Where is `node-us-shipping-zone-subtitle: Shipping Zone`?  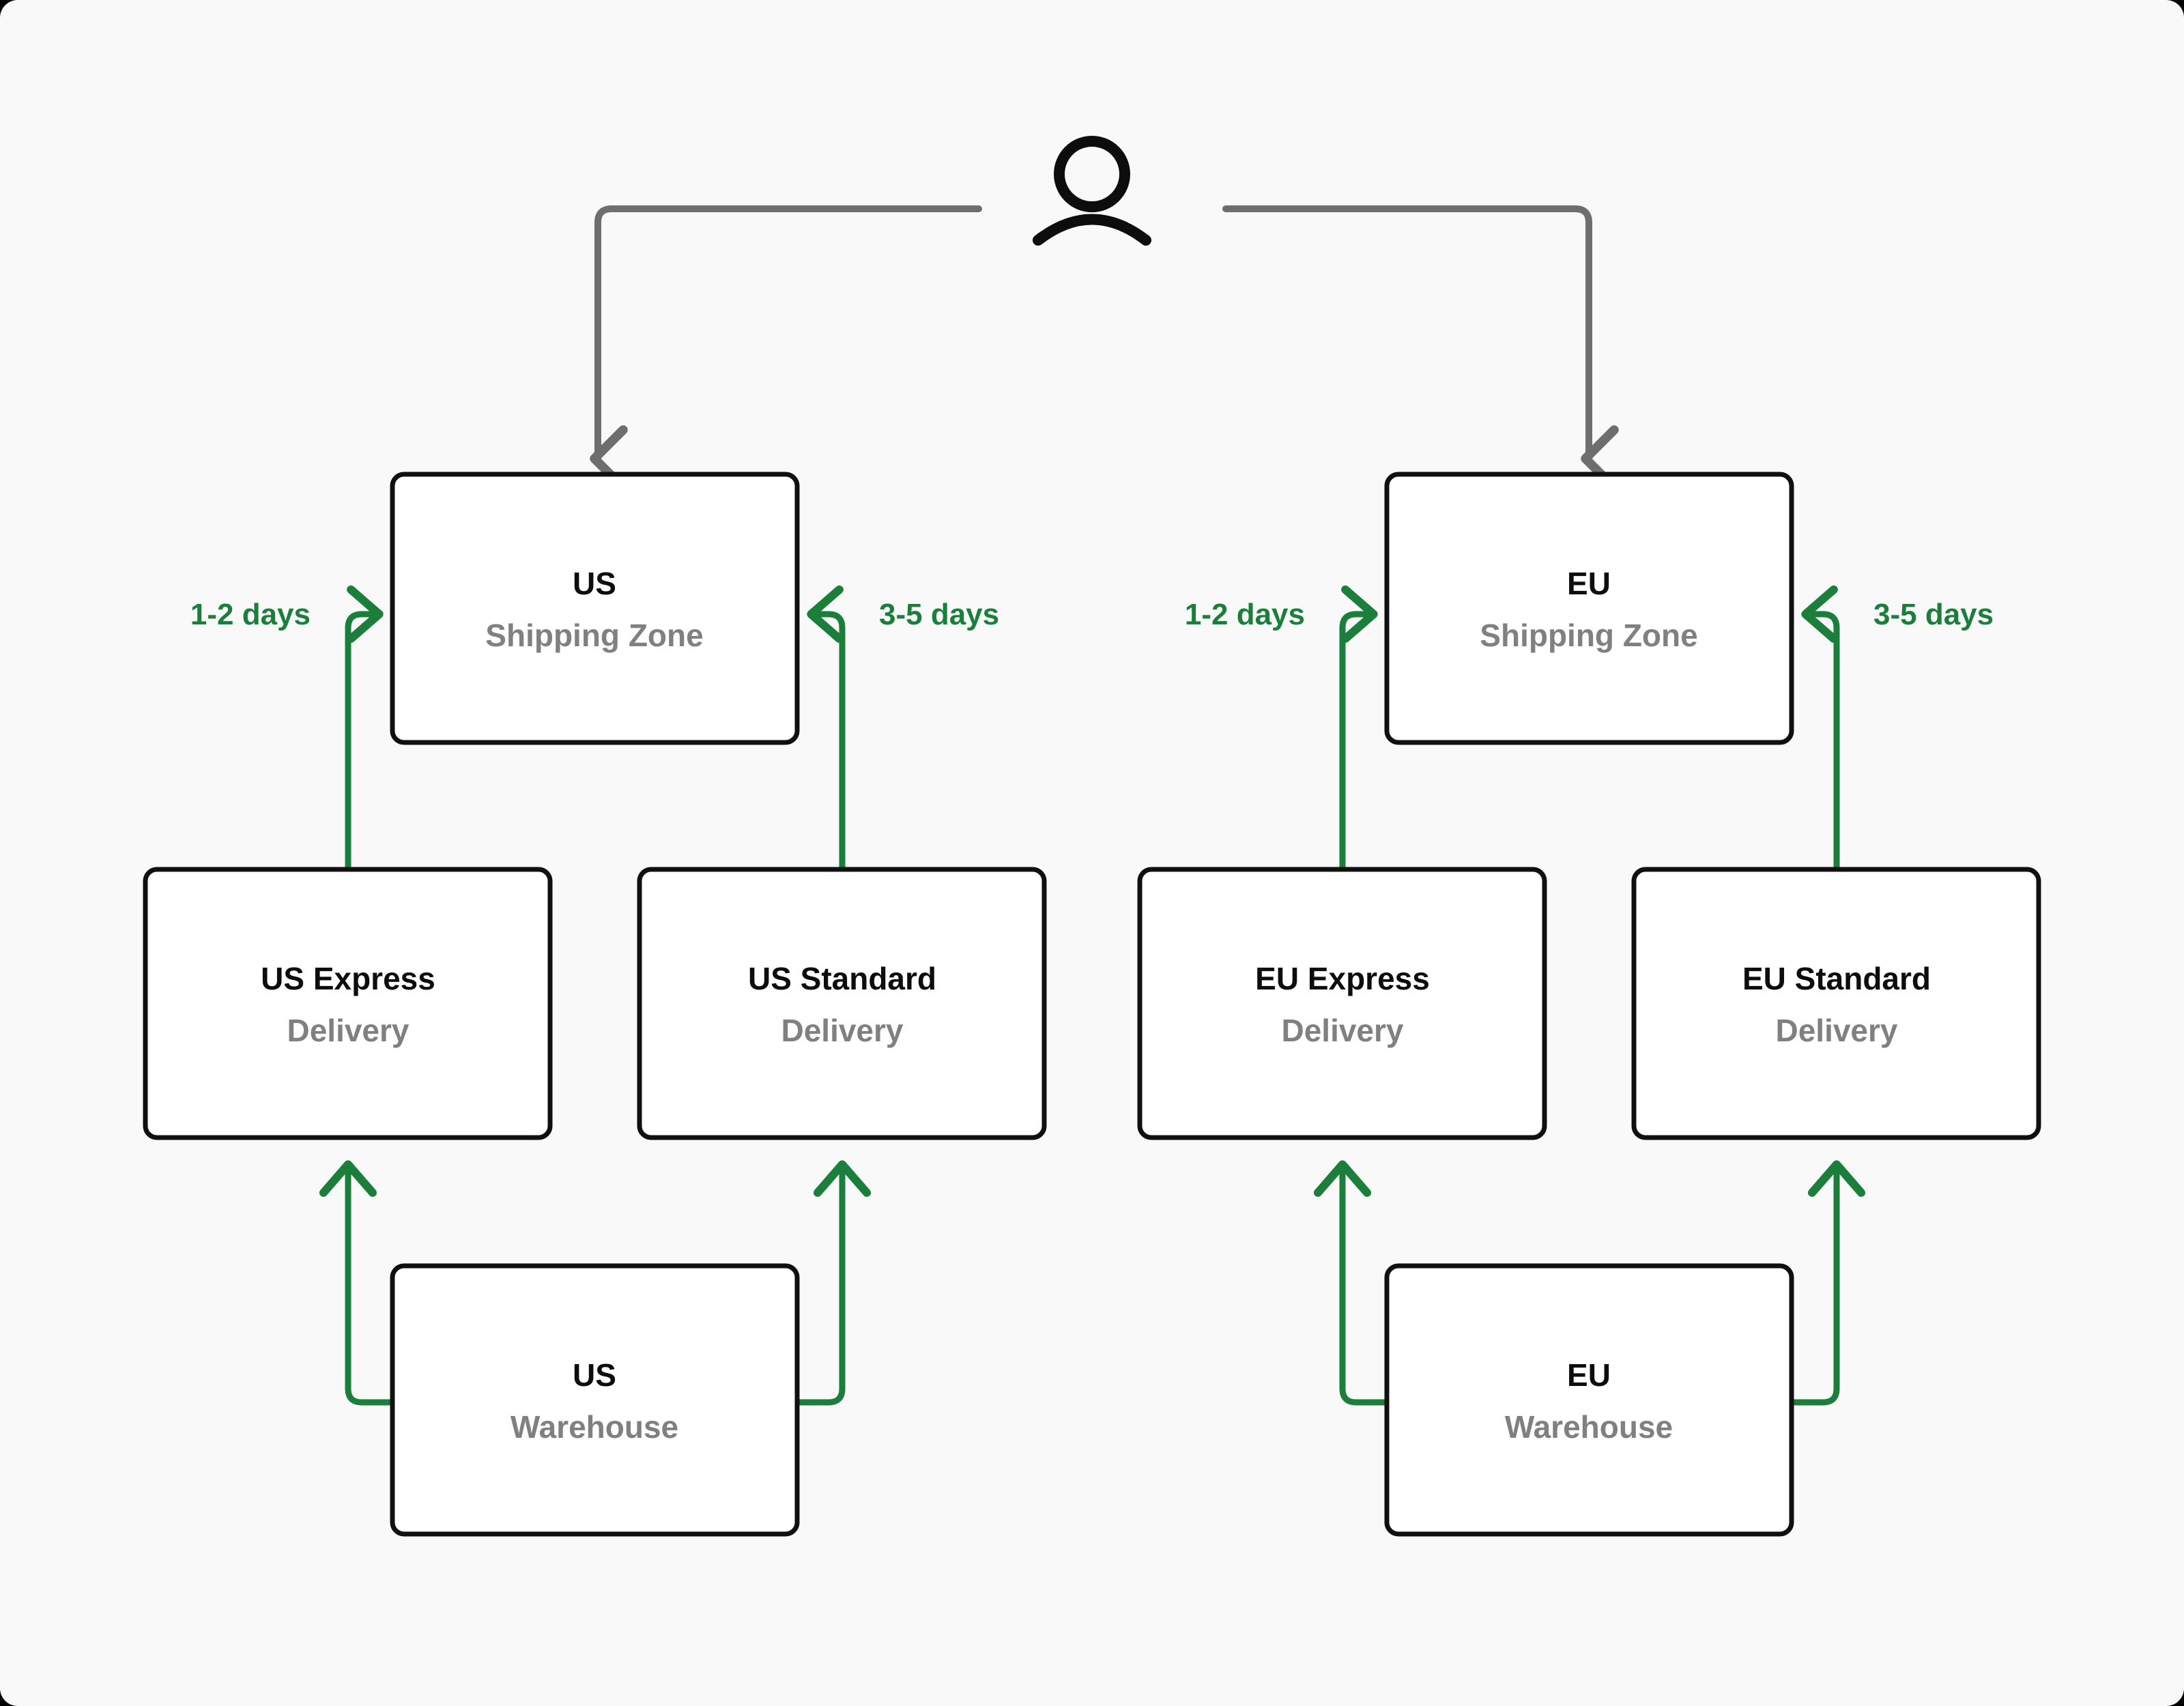
node-us-shipping-zone-subtitle: Shipping Zone is located at coordinates (594, 635).